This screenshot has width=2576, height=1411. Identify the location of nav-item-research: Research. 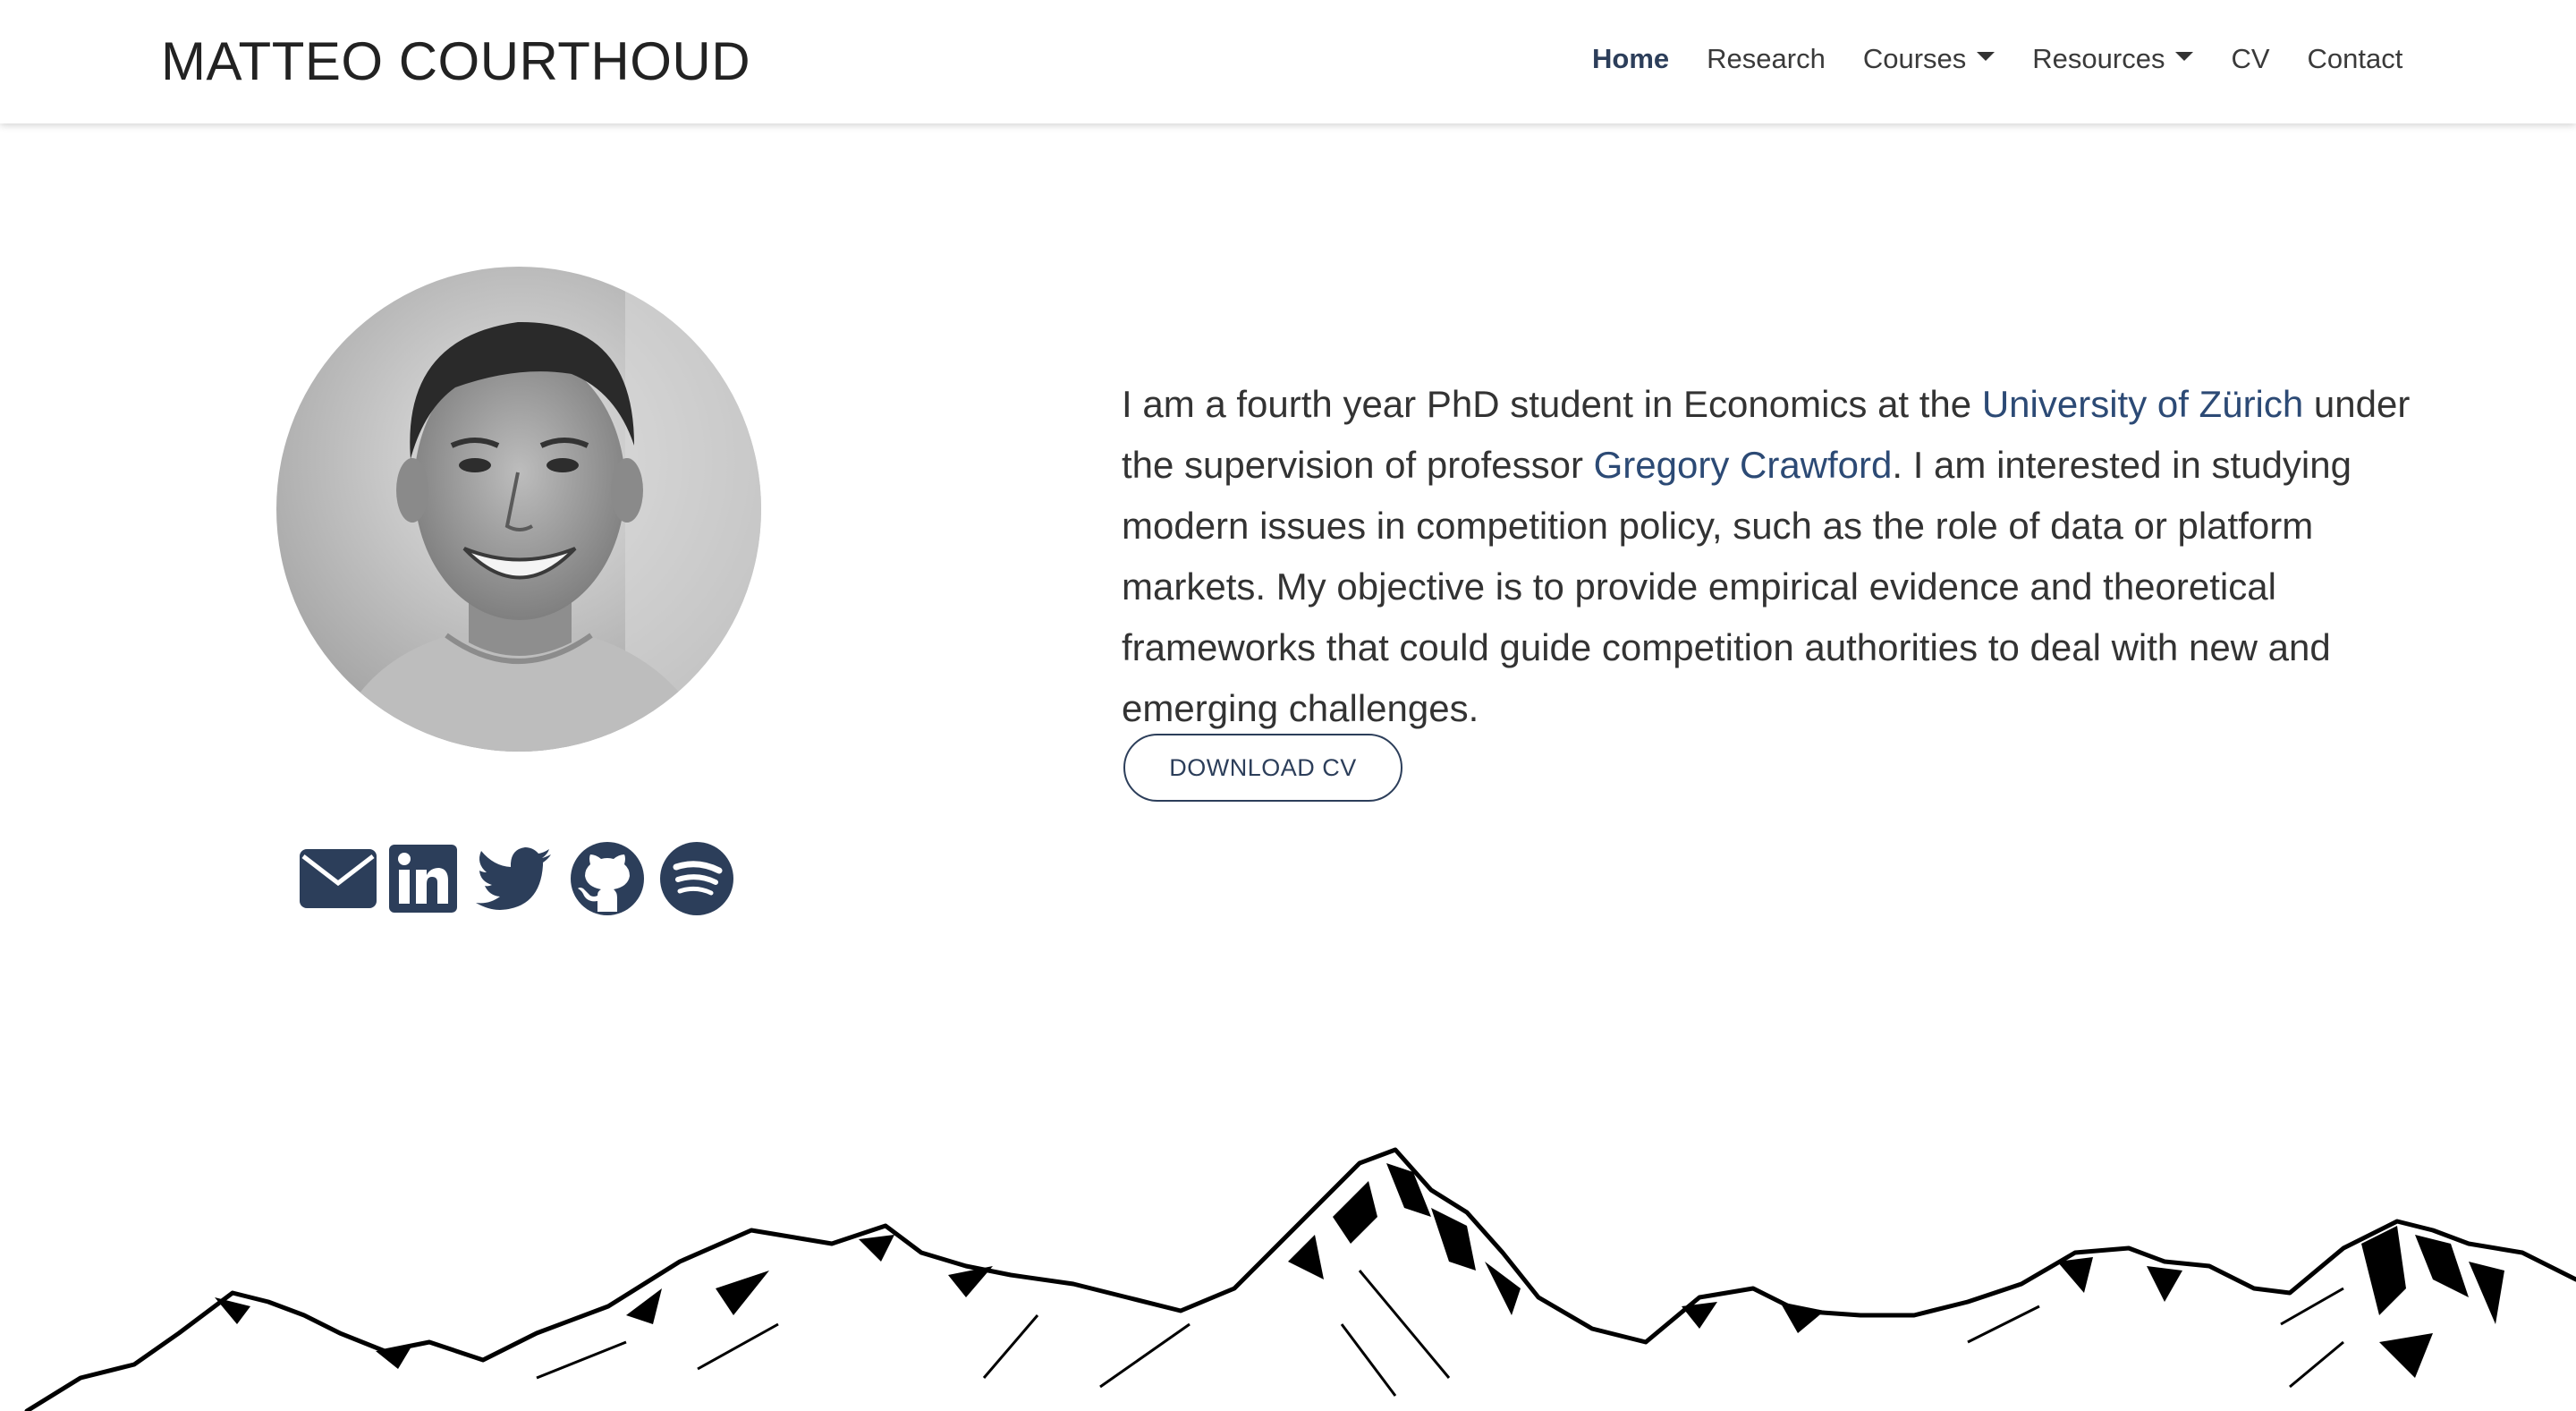
(1766, 59).